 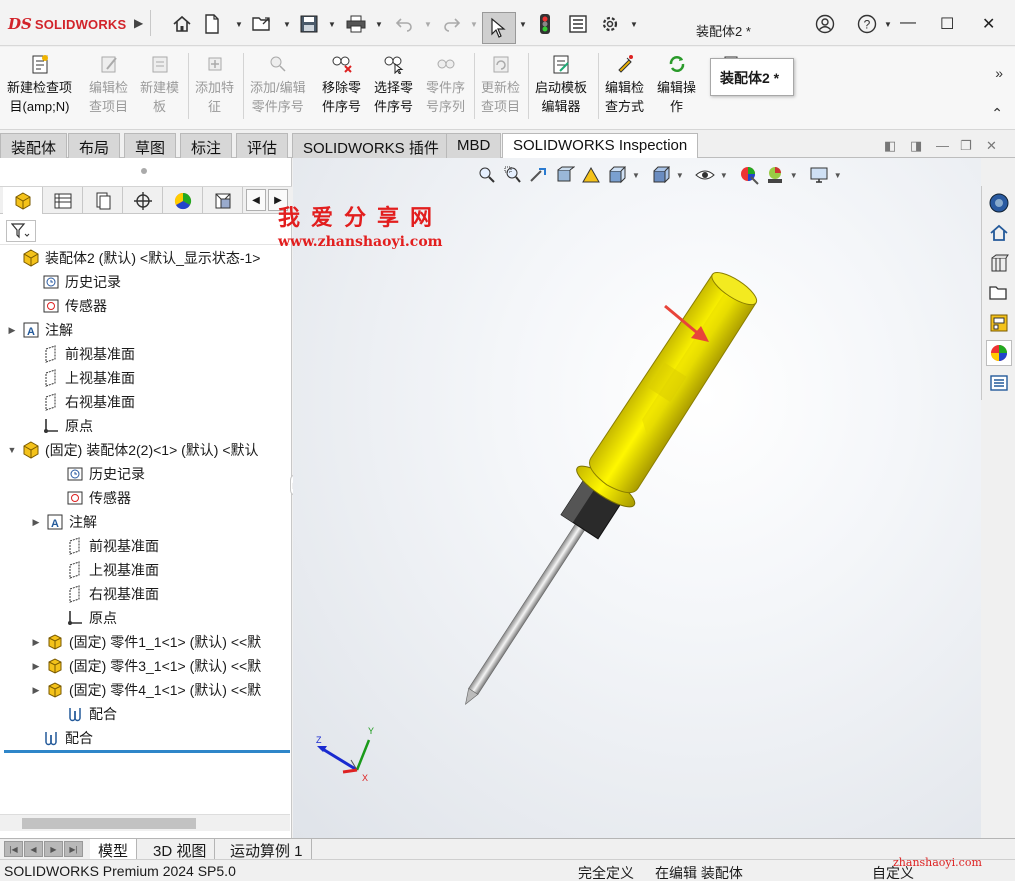 What do you see at coordinates (999, 203) in the screenshot?
I see `solidworks-resources-icon` at bounding box center [999, 203].